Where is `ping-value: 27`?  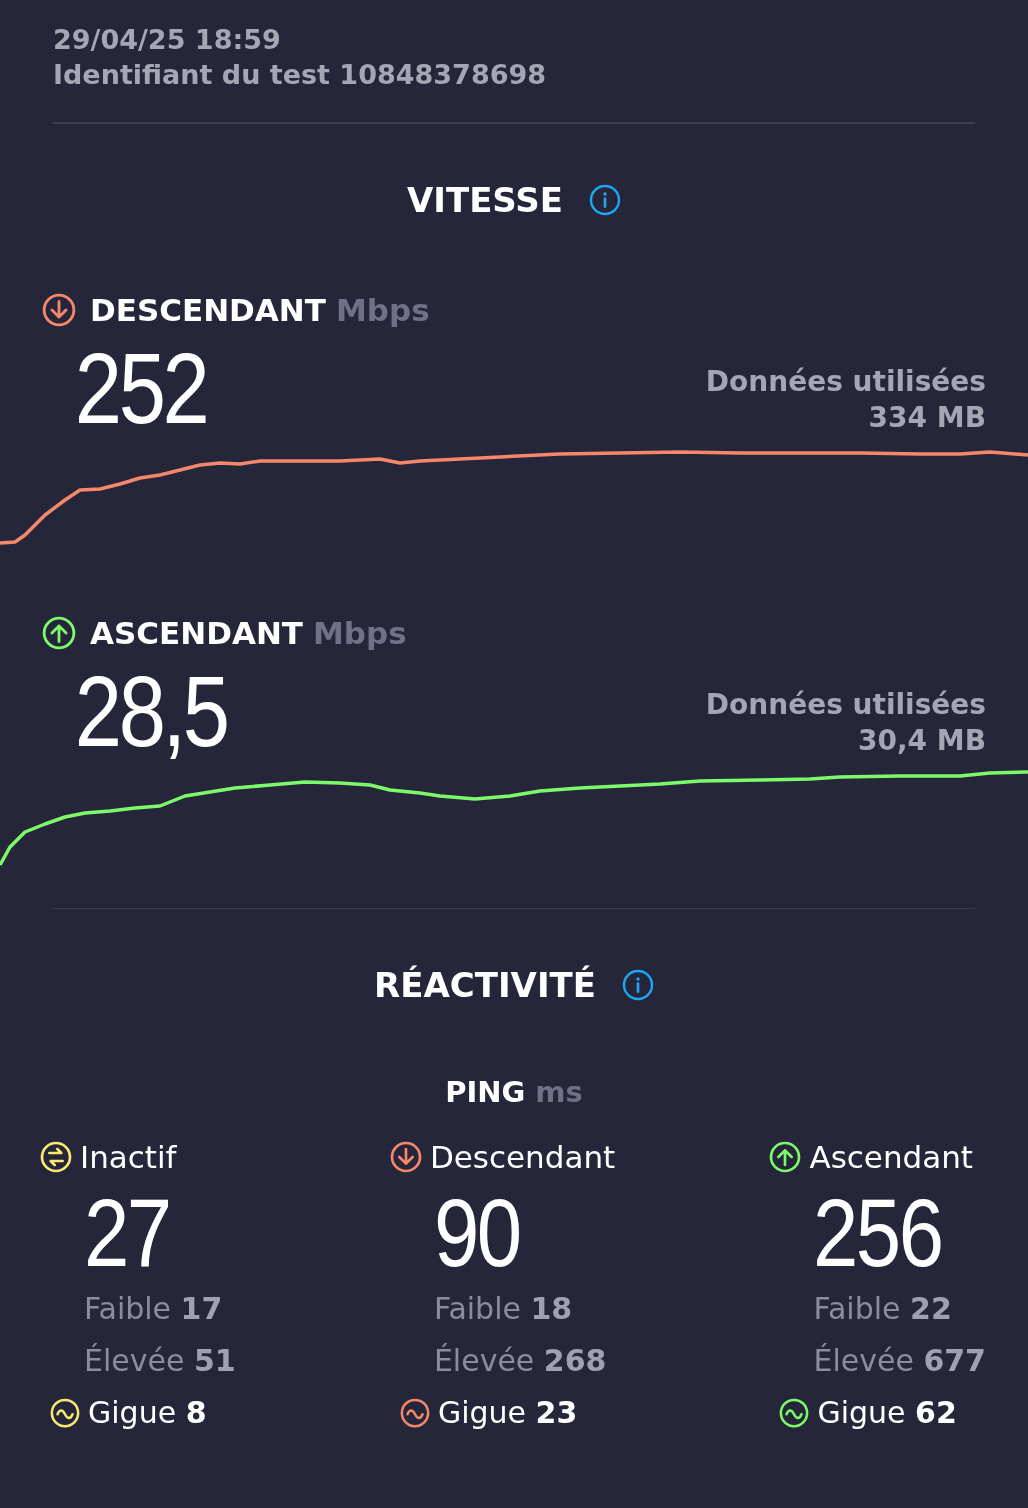 ping-value: 27 is located at coordinates (127, 1233).